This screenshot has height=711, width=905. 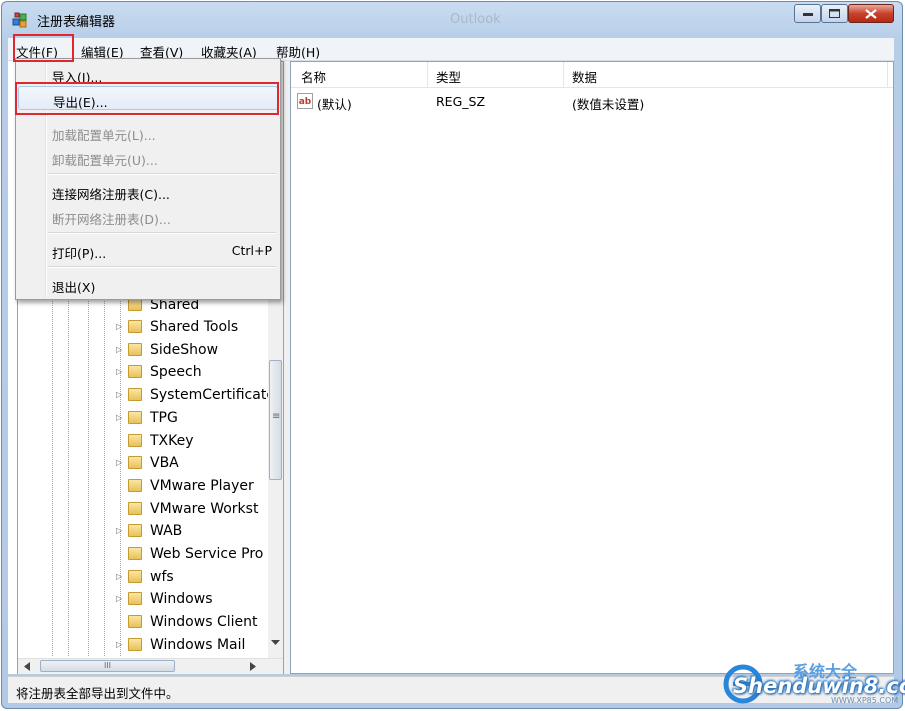 What do you see at coordinates (76, 22) in the screenshot?
I see `window-title: 注册表编辑器` at bounding box center [76, 22].